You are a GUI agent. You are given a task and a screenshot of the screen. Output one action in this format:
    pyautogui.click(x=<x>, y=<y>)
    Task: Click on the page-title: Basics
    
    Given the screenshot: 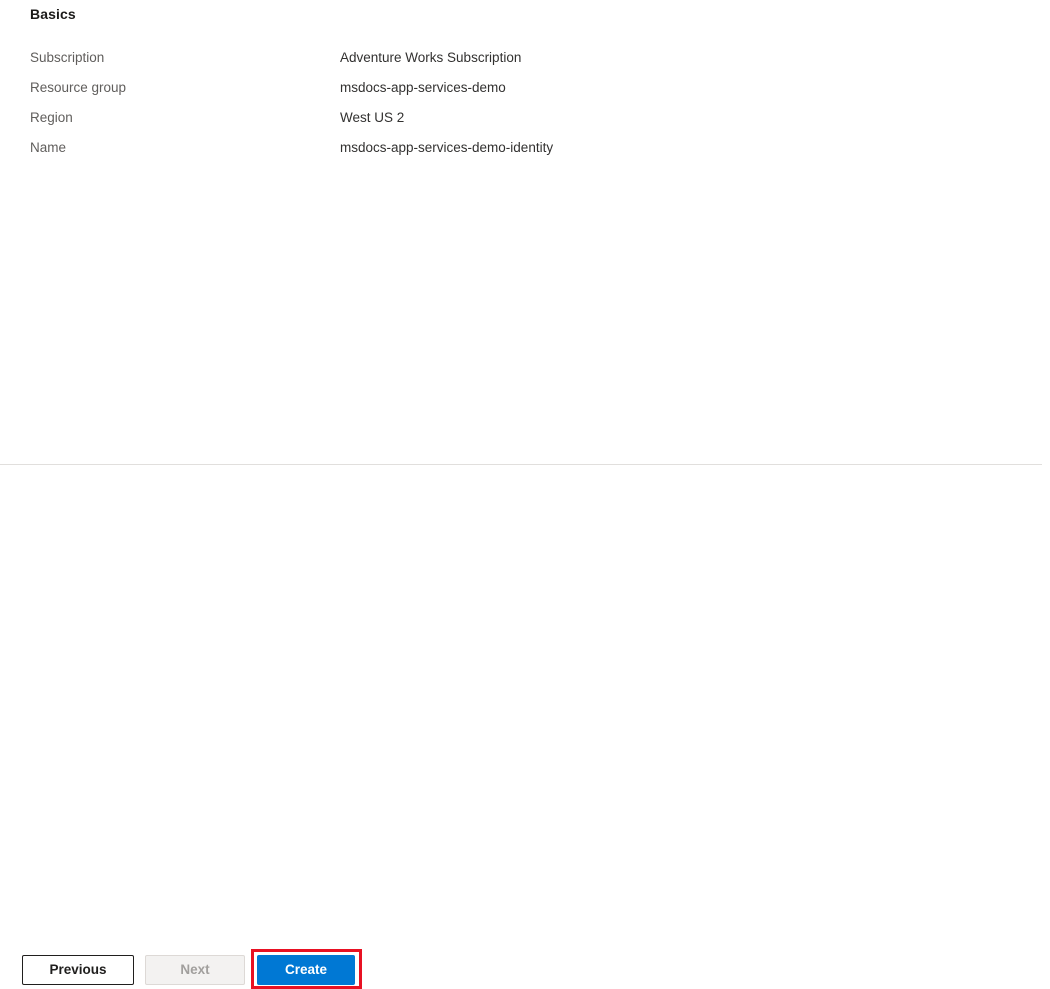 What is the action you would take?
    pyautogui.click(x=53, y=14)
    